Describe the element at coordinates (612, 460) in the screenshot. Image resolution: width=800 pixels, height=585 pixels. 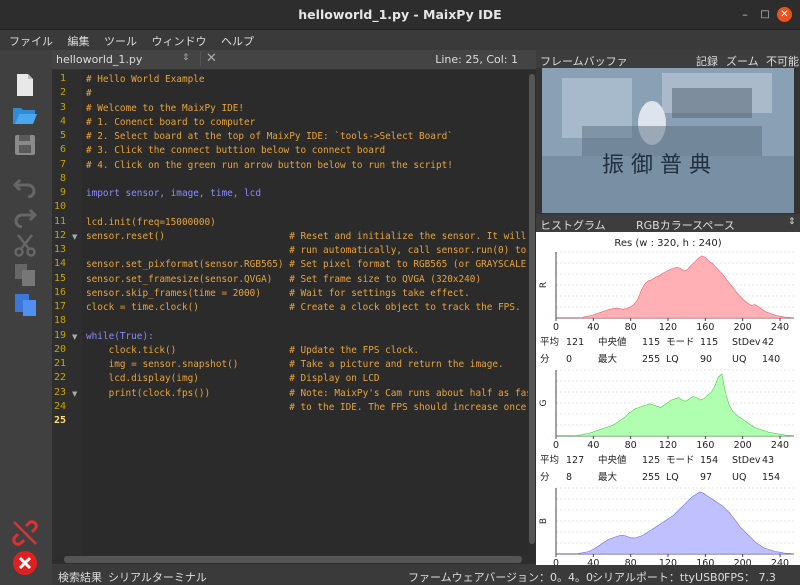
I see `stat-l2: 中央値` at that location.